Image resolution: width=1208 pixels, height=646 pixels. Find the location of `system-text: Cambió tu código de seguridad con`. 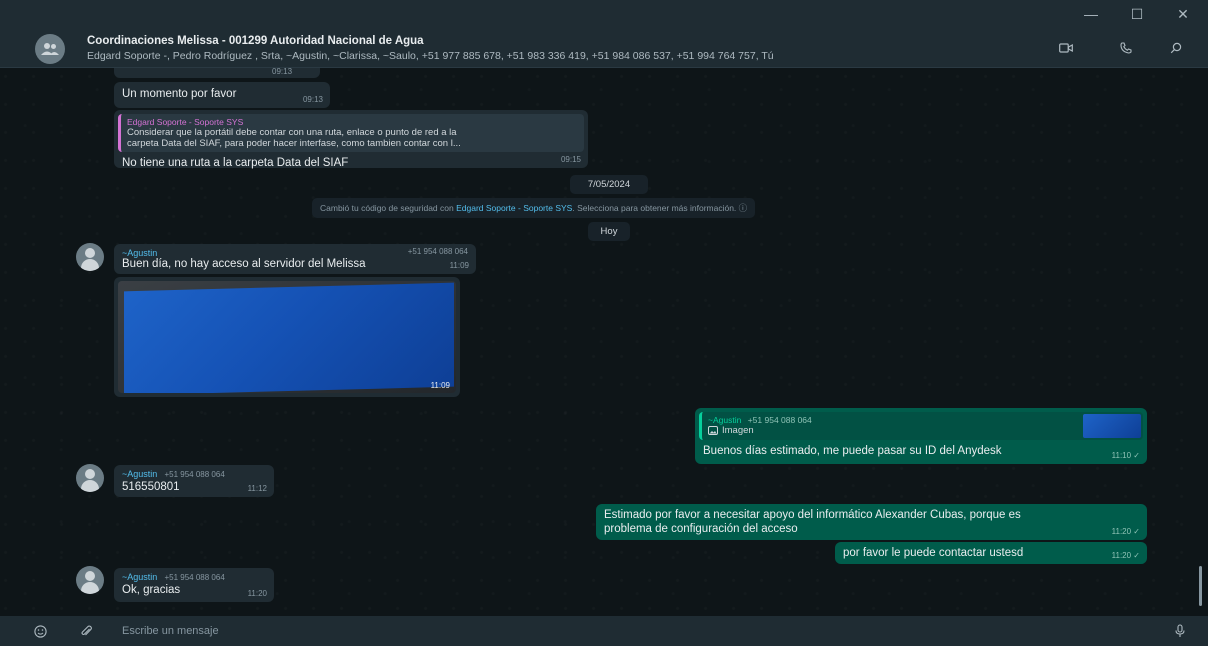

system-text: Cambió tu código de seguridad con is located at coordinates (388, 208).